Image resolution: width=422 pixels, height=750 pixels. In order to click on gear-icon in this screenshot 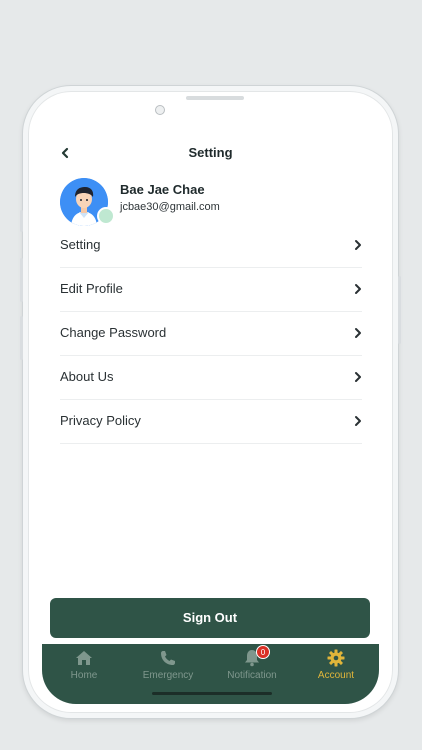, I will do `click(336, 659)`.